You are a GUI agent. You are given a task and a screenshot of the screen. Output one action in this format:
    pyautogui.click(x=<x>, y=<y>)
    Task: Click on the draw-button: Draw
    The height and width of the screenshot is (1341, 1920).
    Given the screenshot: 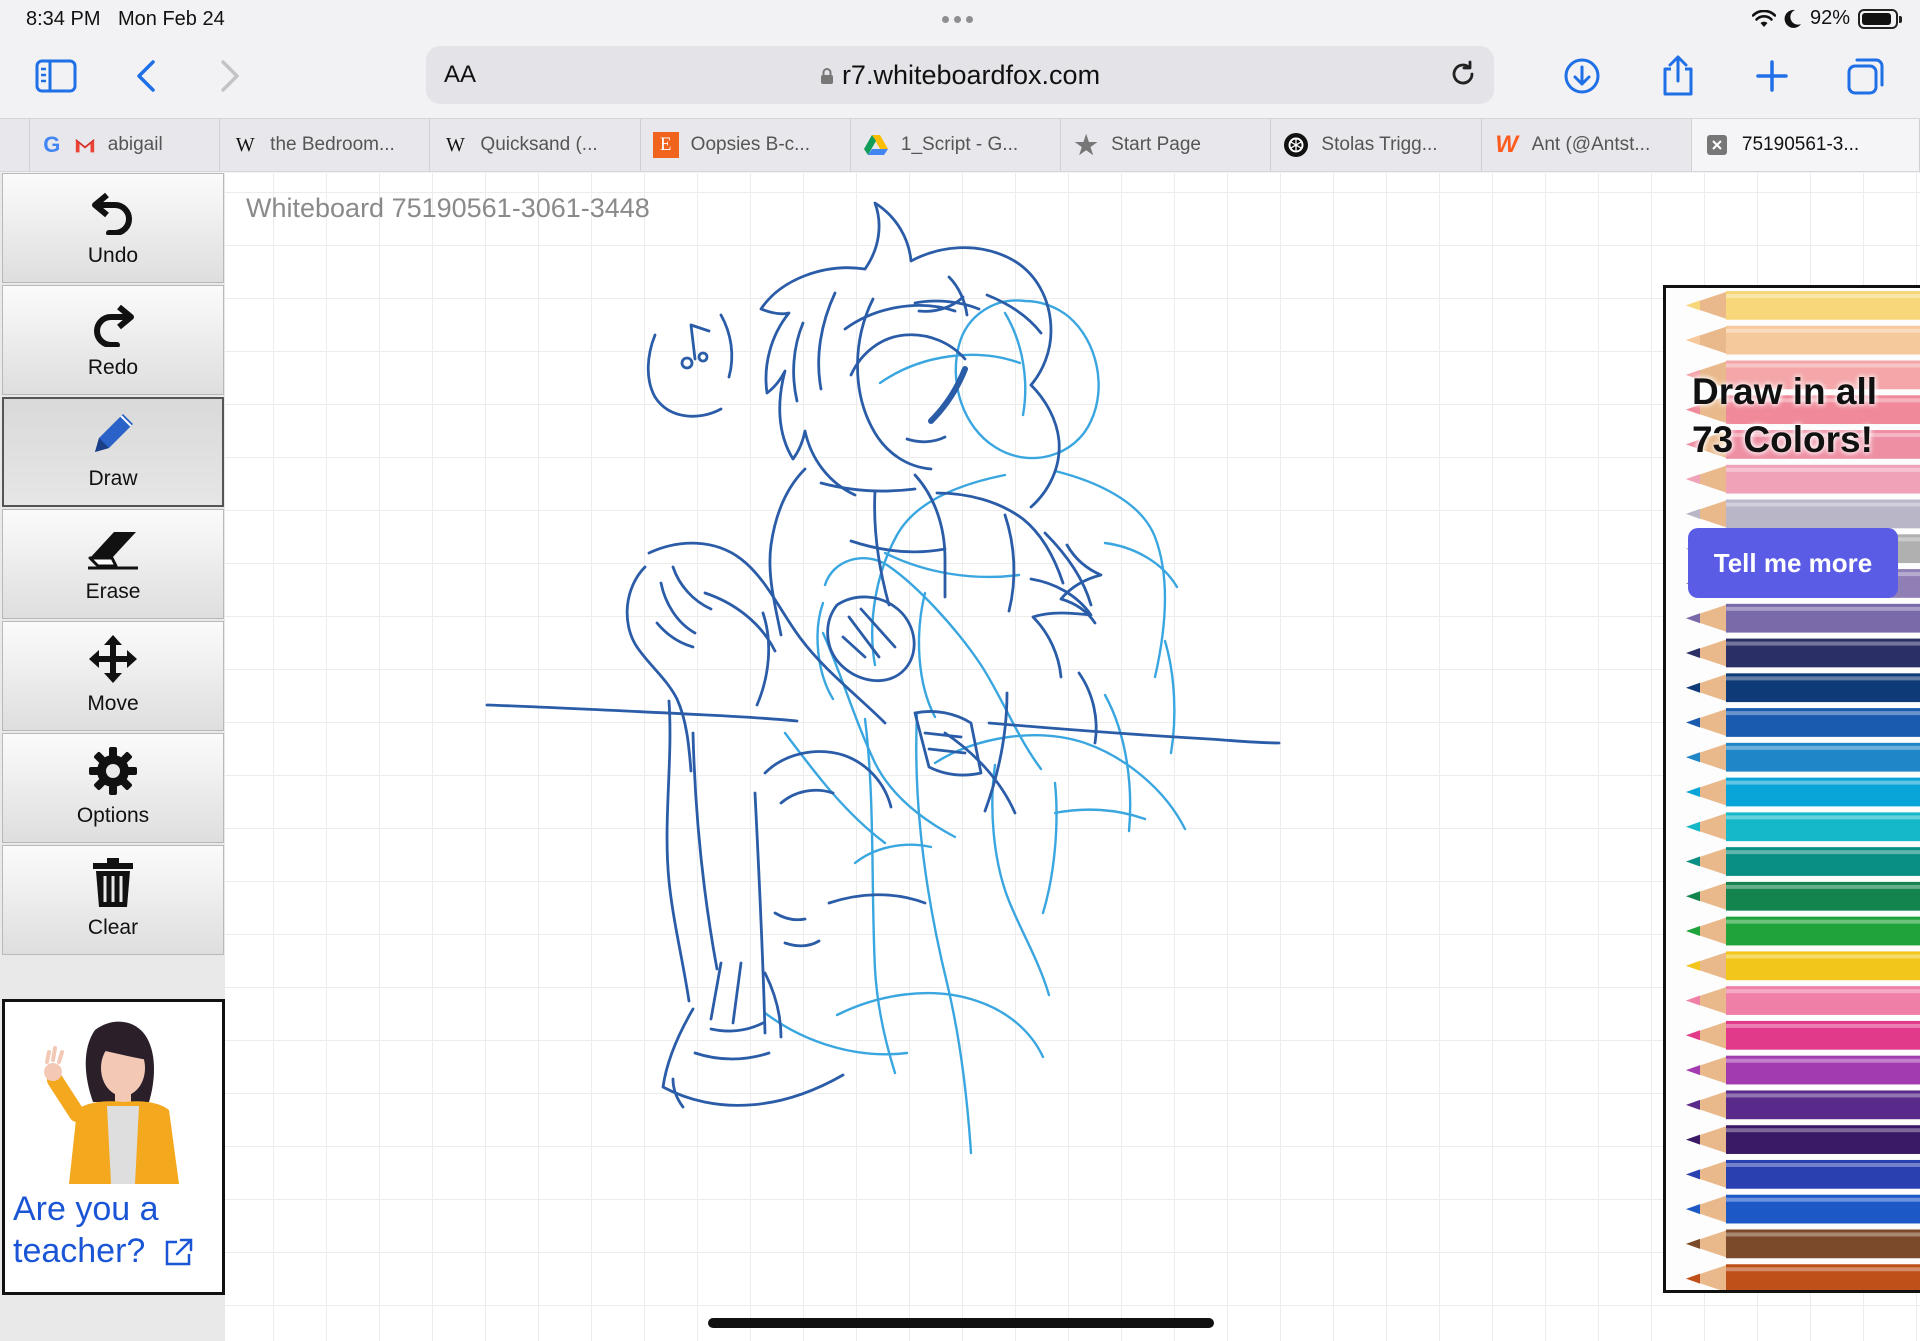 What is the action you would take?
    pyautogui.click(x=113, y=452)
    